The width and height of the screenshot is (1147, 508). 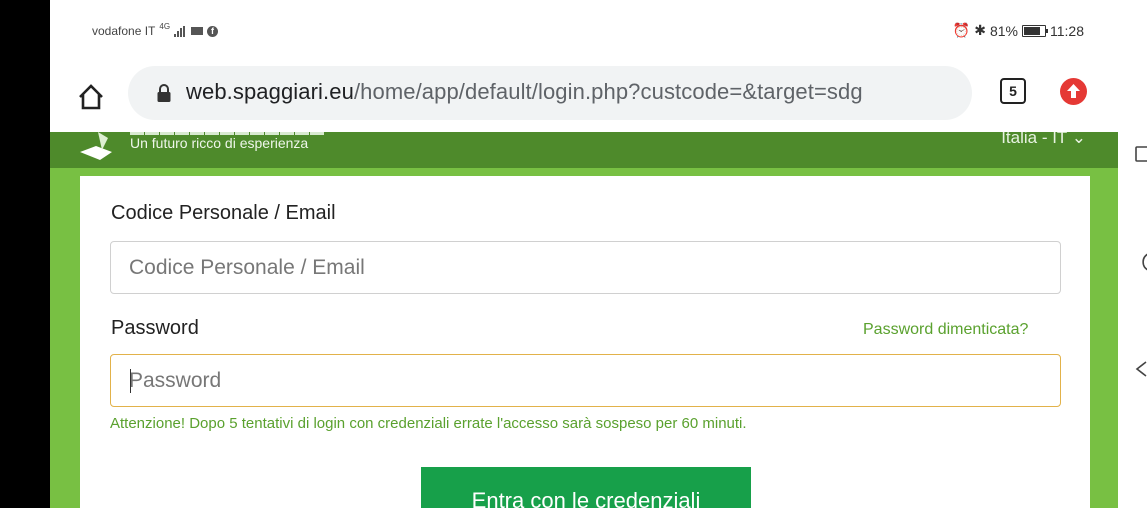 I want to click on language-selector: Italia - IT ⌄, so click(x=1043, y=140).